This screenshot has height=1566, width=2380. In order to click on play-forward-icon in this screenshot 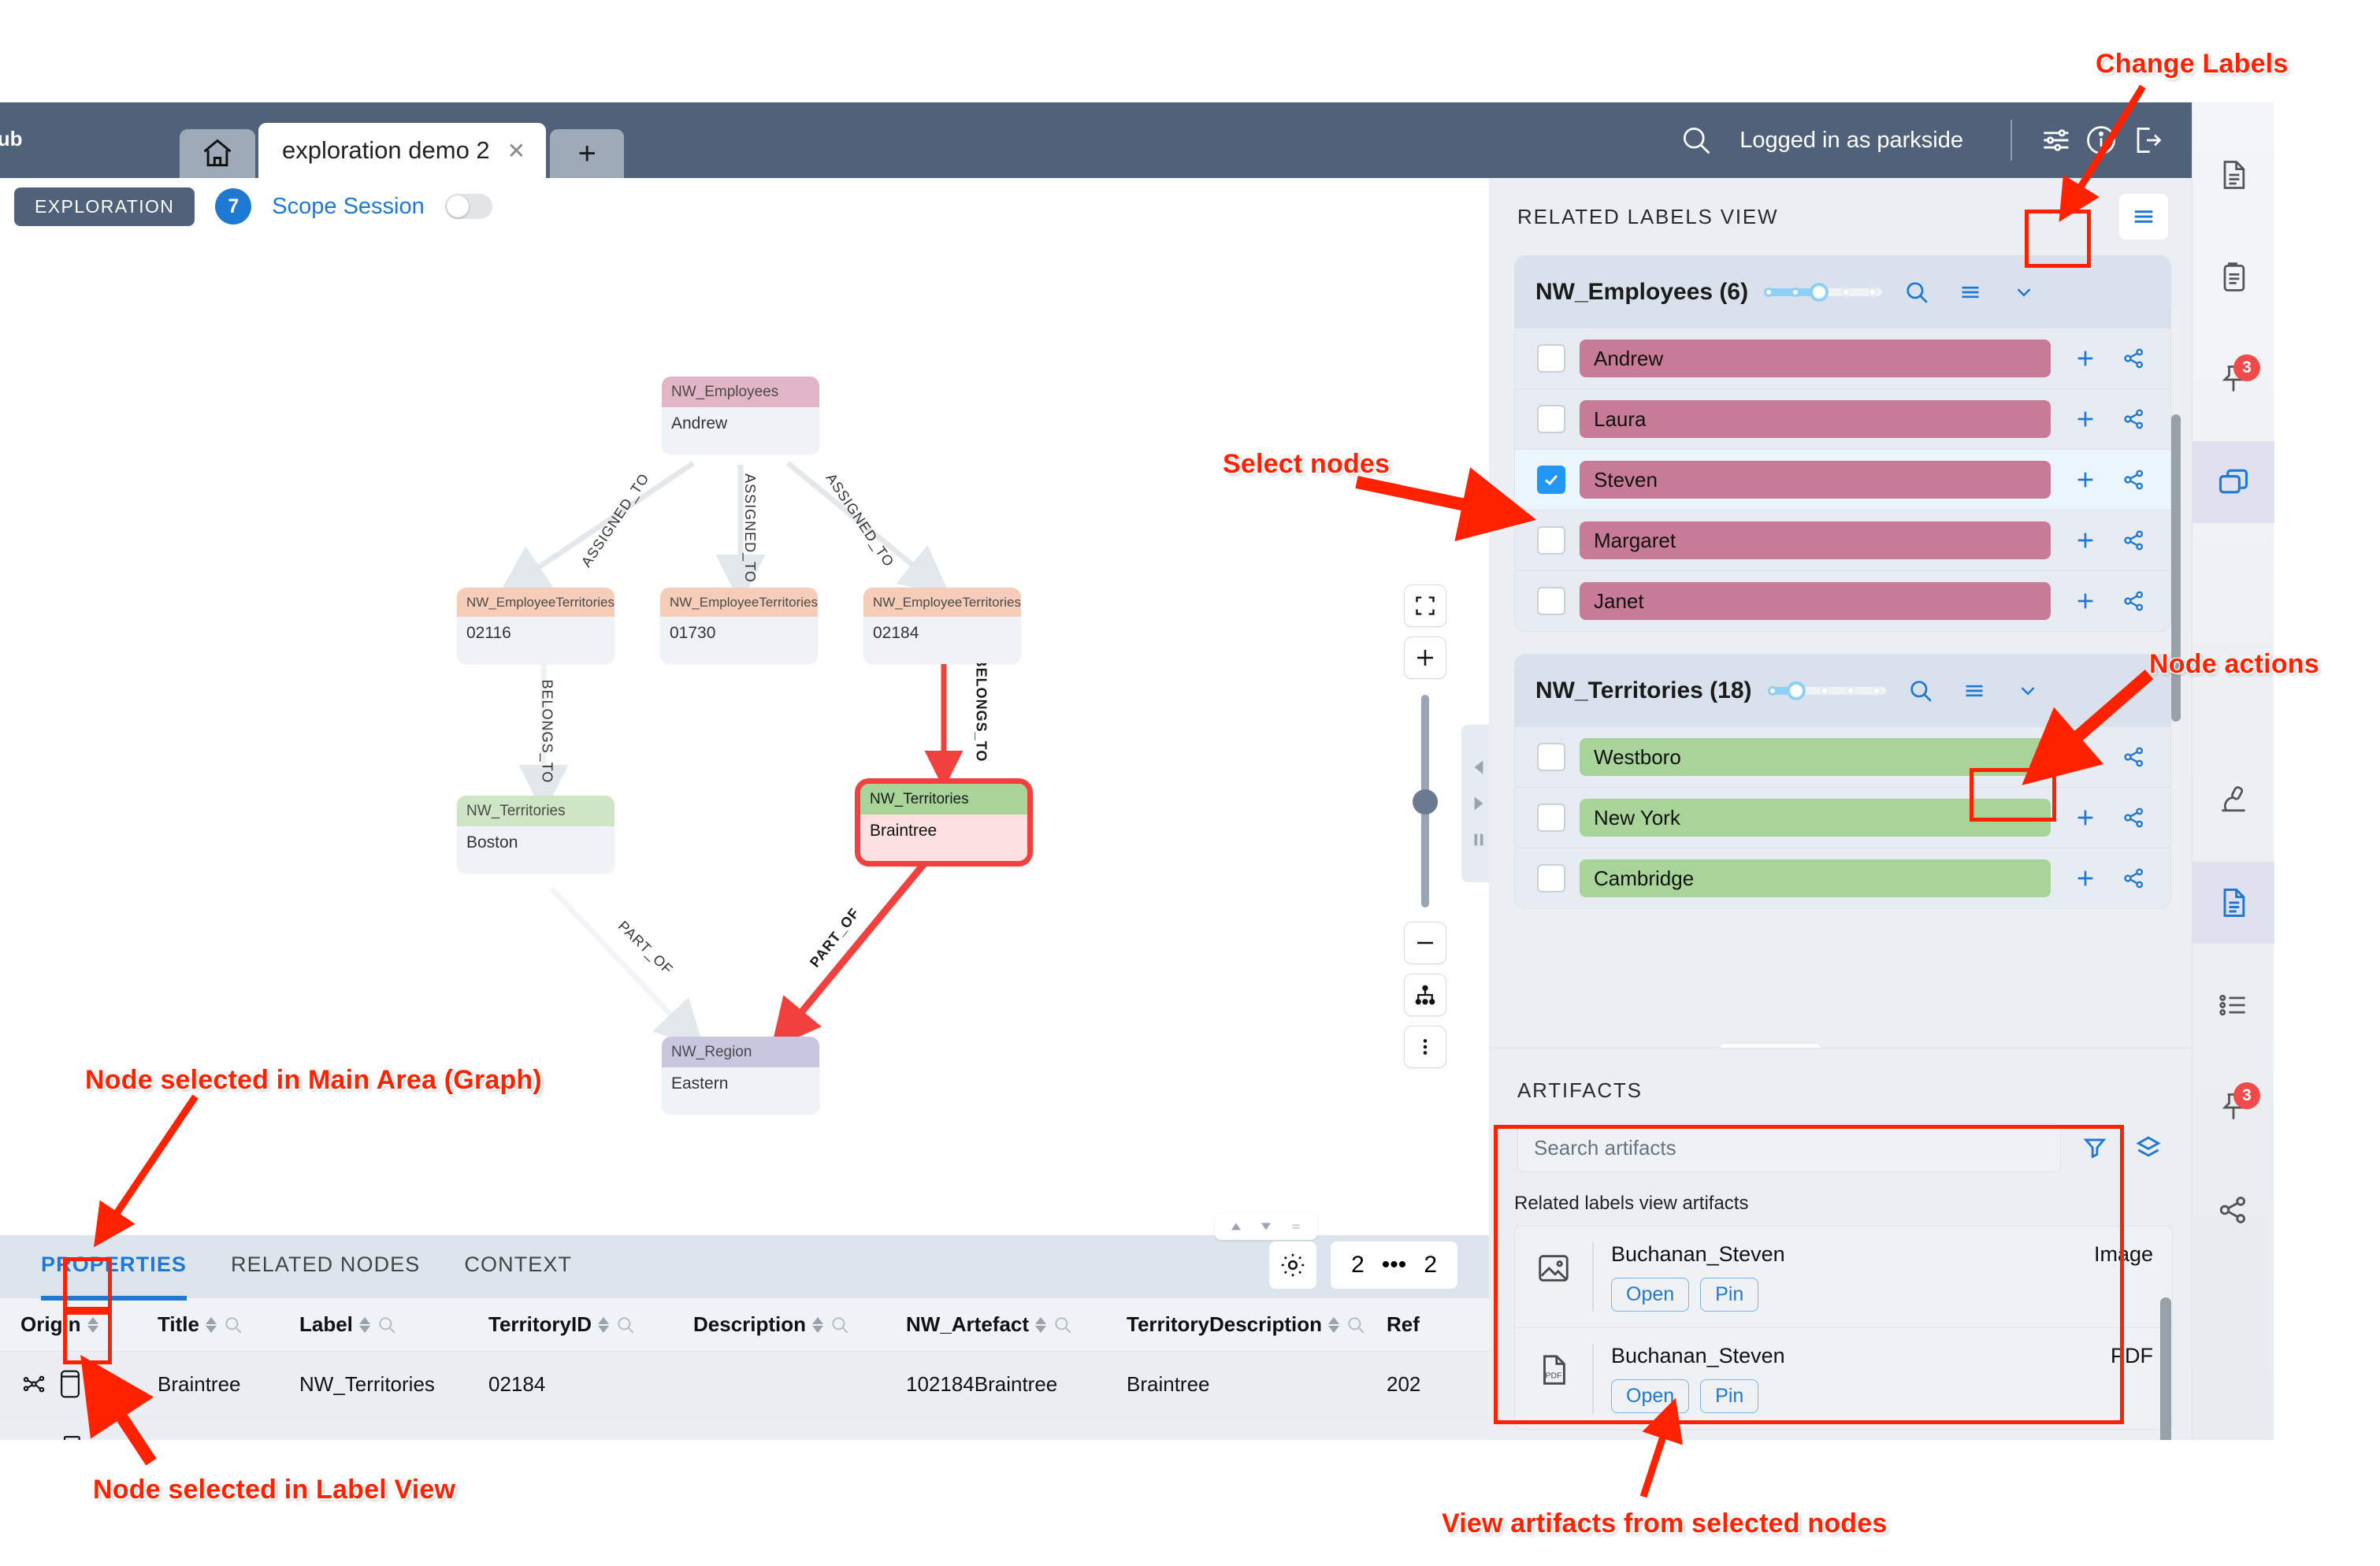, I will do `click(1478, 803)`.